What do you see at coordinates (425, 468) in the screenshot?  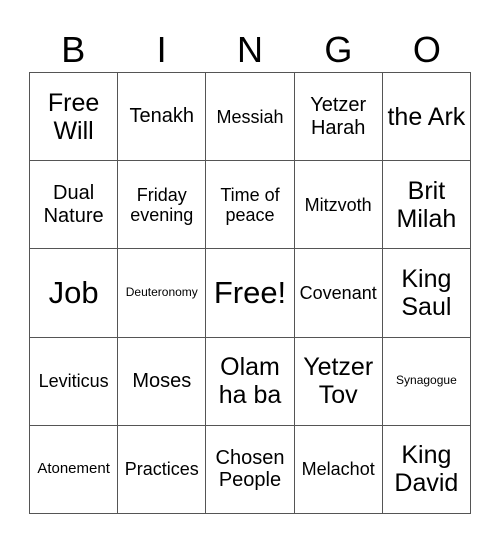 I see `bingo-cell: King David` at bounding box center [425, 468].